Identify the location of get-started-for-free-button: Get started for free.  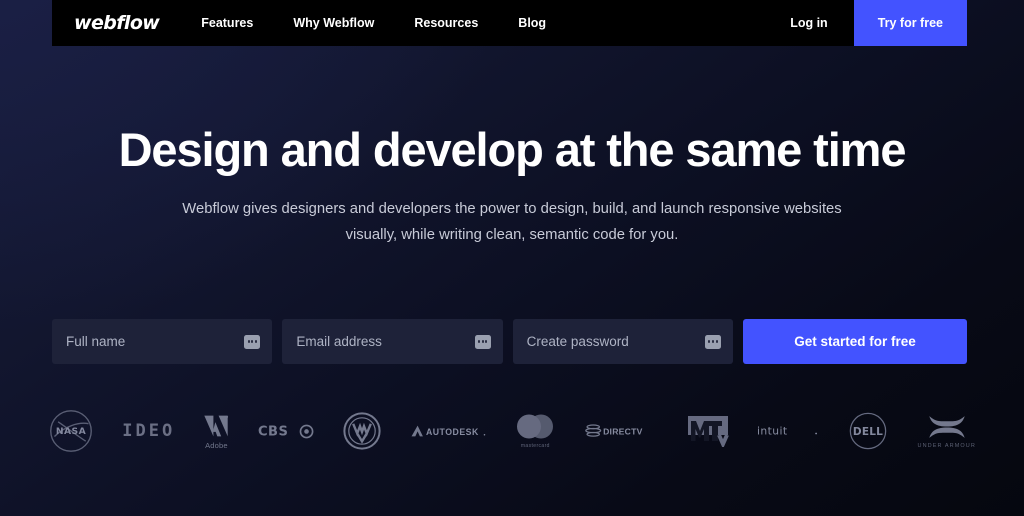
(854, 341).